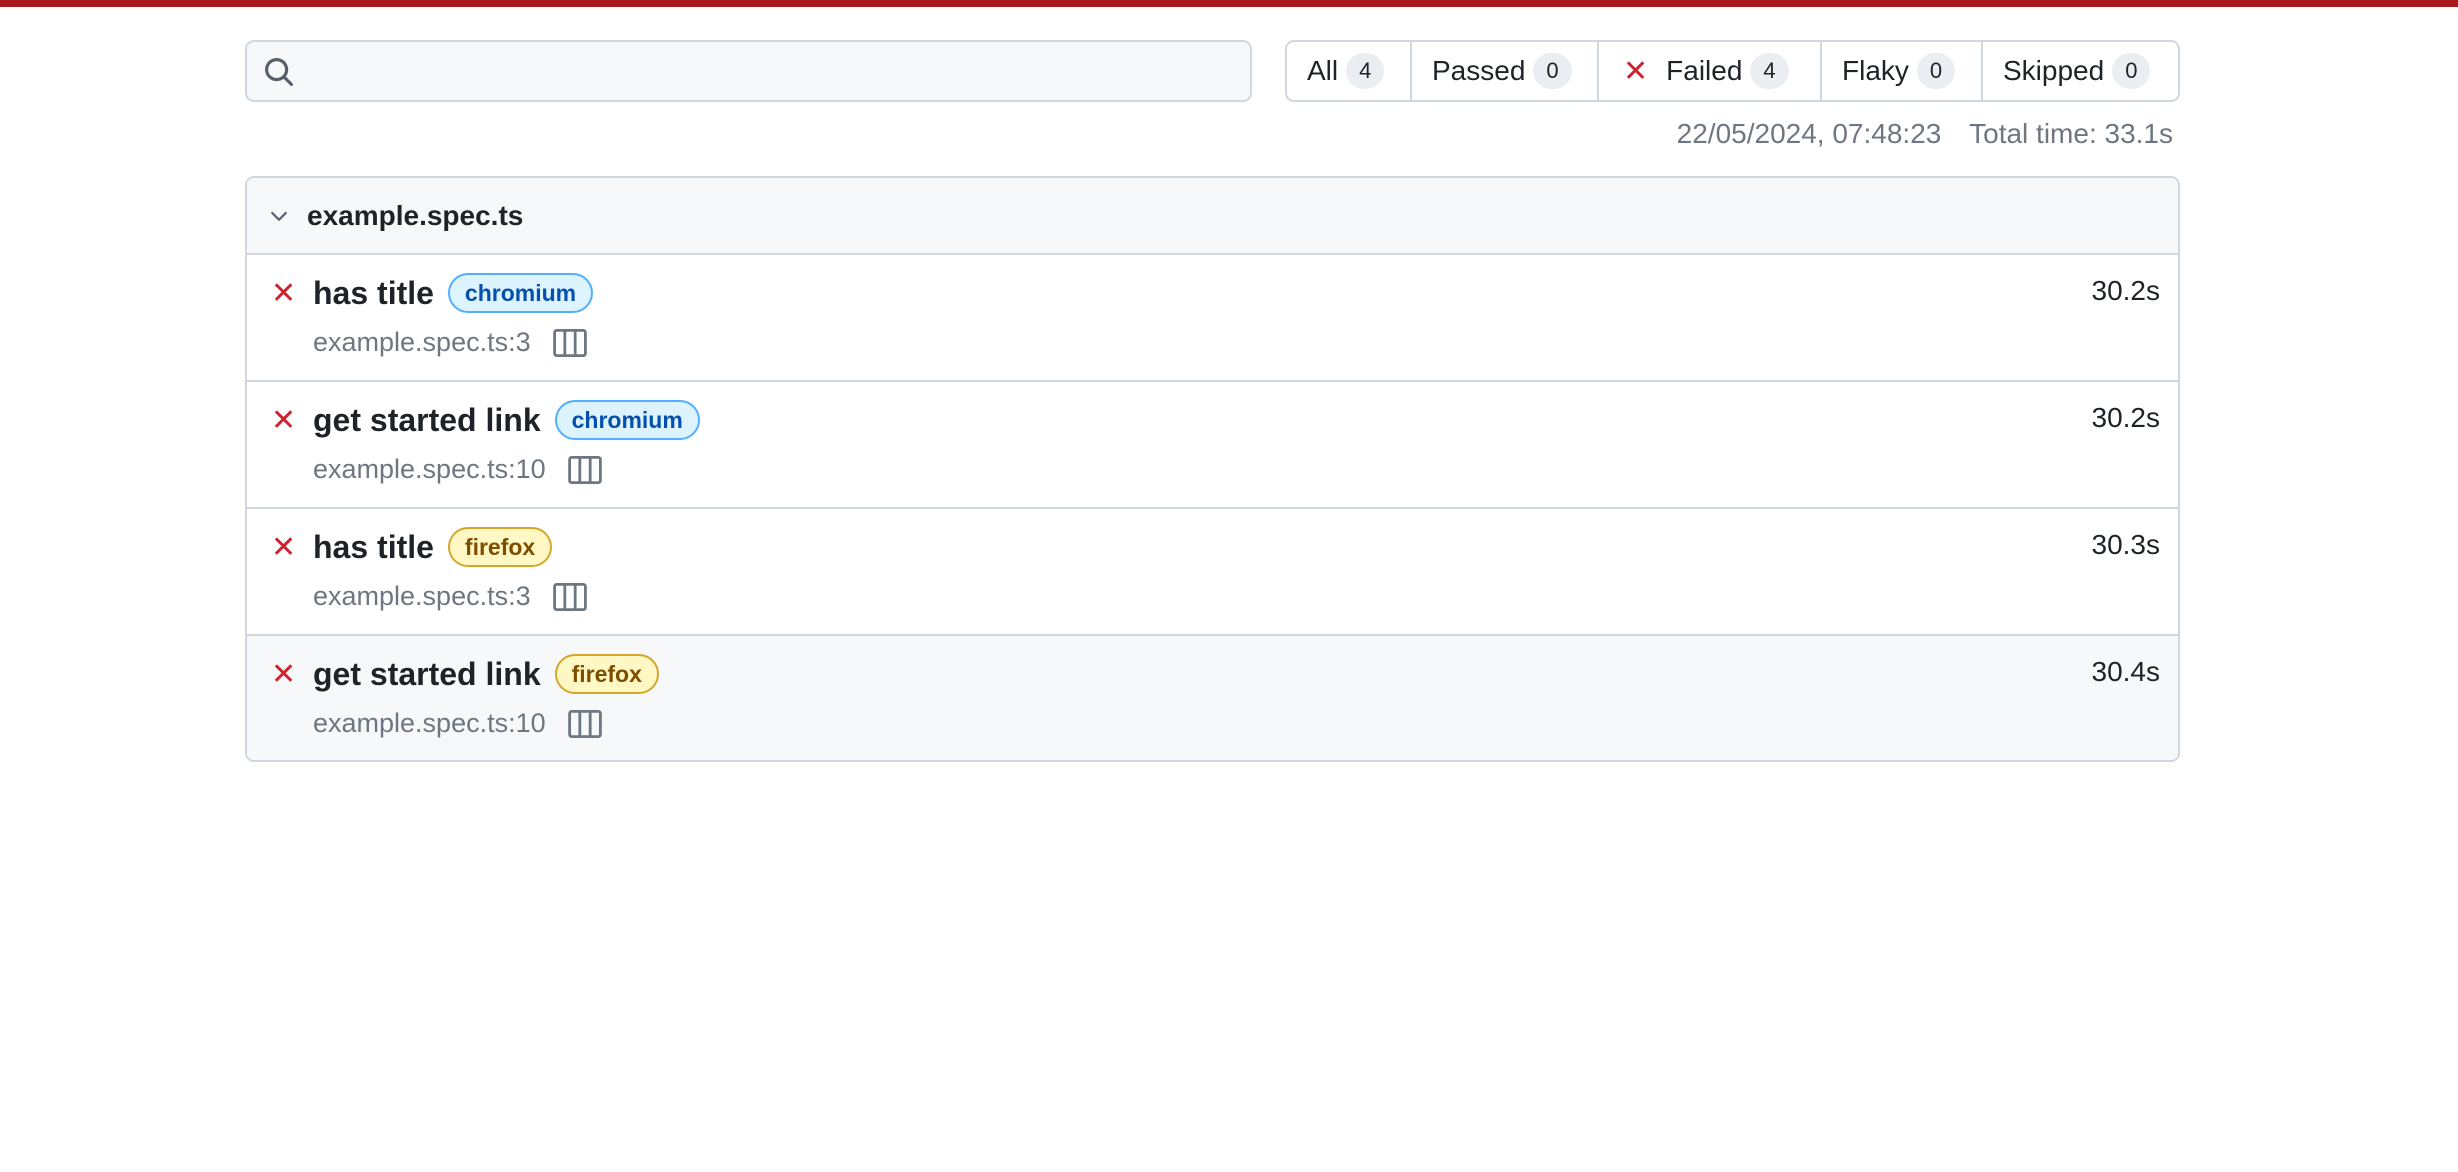 This screenshot has height=1172, width=2458. I want to click on filter-label: Passed, so click(1479, 70).